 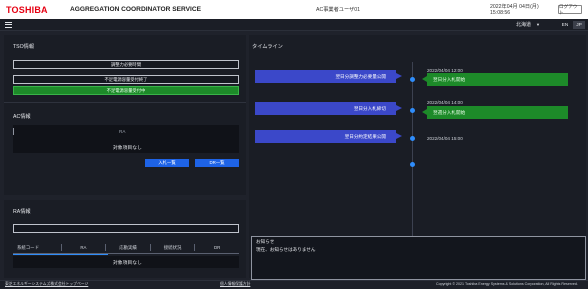 What do you see at coordinates (524, 25) in the screenshot?
I see `area-select-value: 北海道` at bounding box center [524, 25].